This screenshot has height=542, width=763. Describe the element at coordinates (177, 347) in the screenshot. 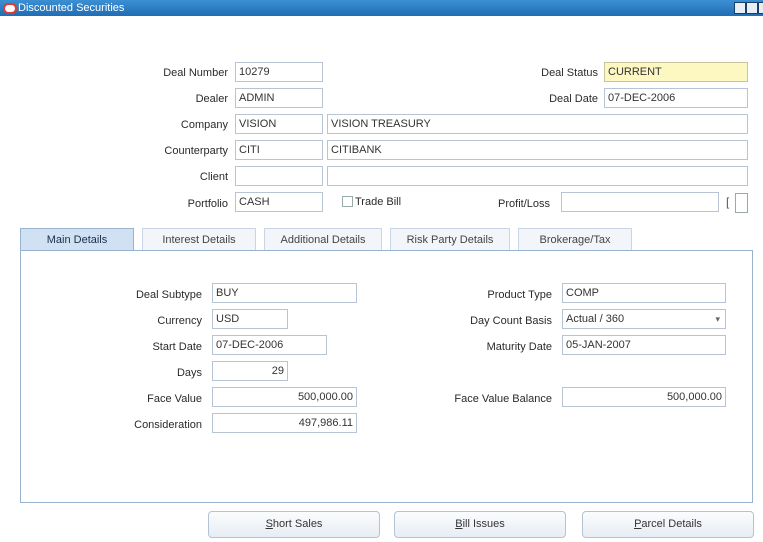

I see `start-date-label: Start Date` at that location.